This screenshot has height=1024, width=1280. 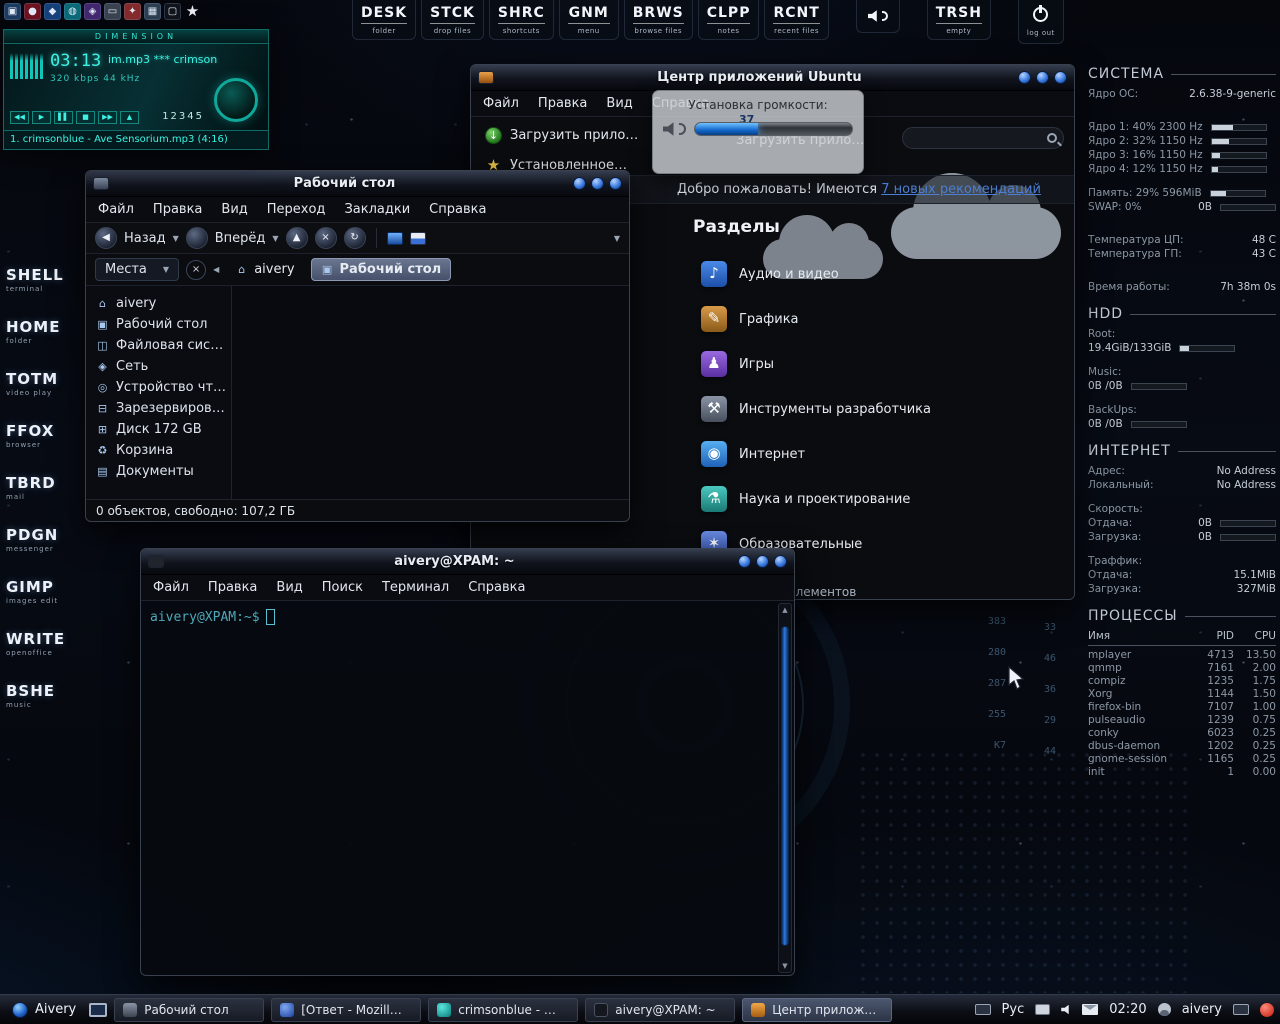 What do you see at coordinates (750, 319) in the screenshot?
I see `category-graphics: ✎ Графика` at bounding box center [750, 319].